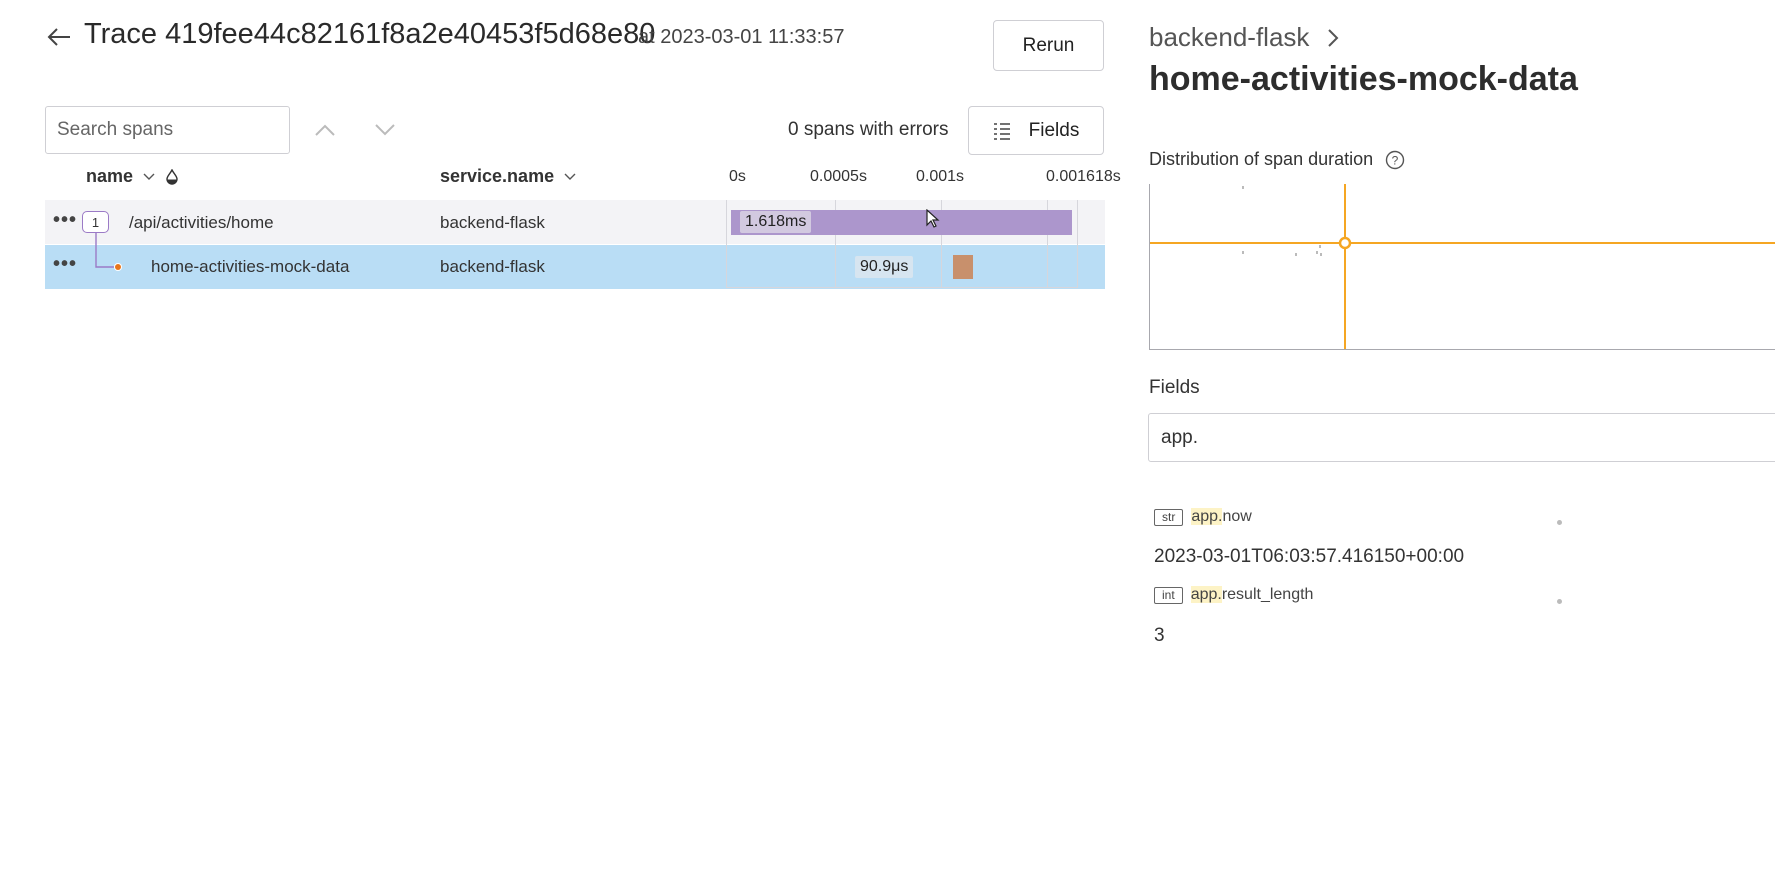 Image resolution: width=1775 pixels, height=874 pixels. I want to click on next-match-button, so click(385, 130).